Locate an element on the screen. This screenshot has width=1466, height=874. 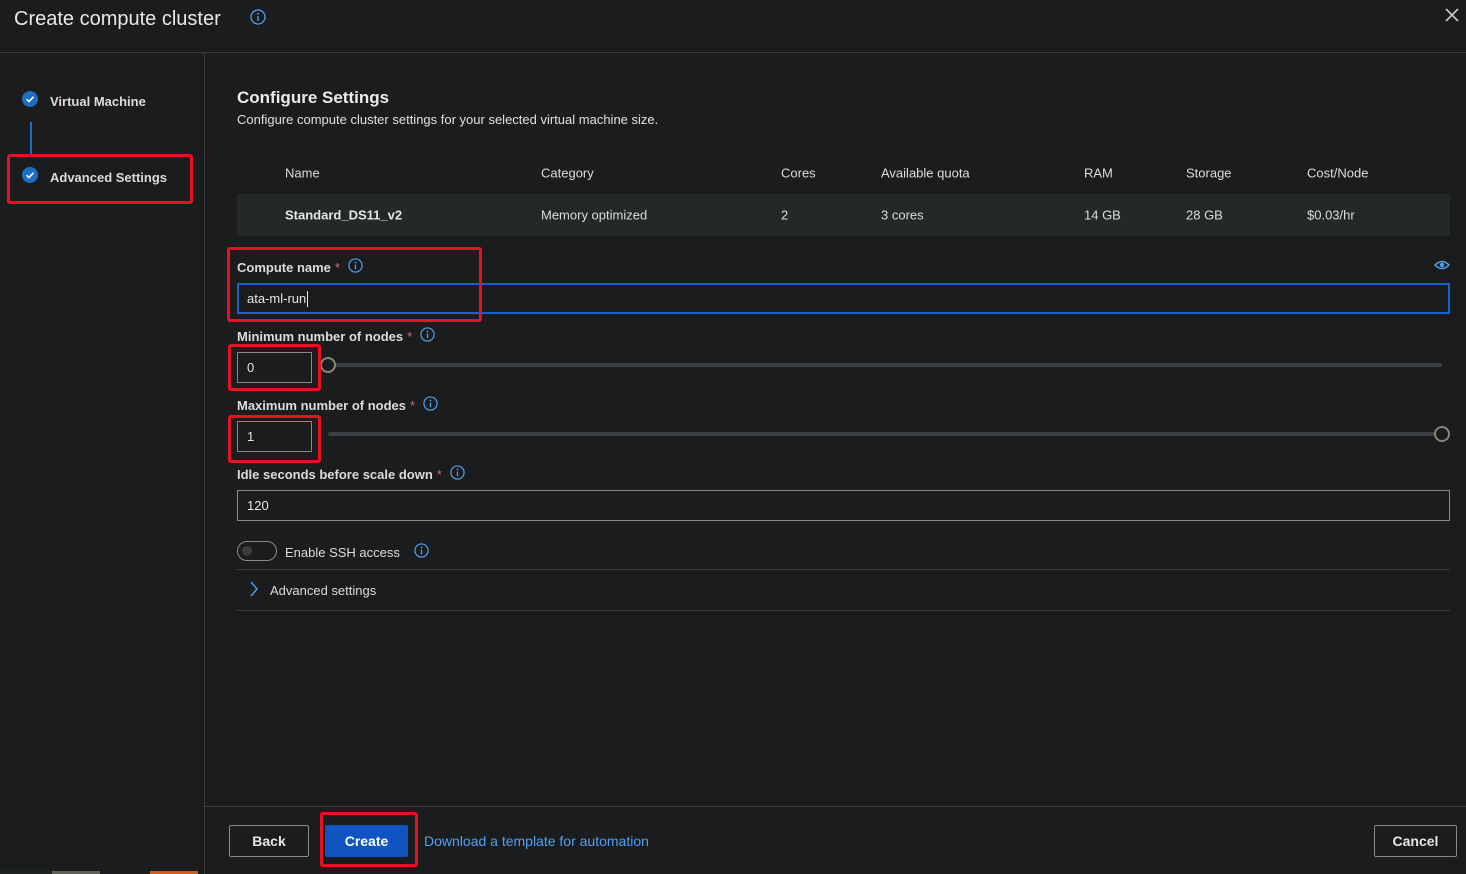
label-text: Minimum number of nodes is located at coordinates (320, 336).